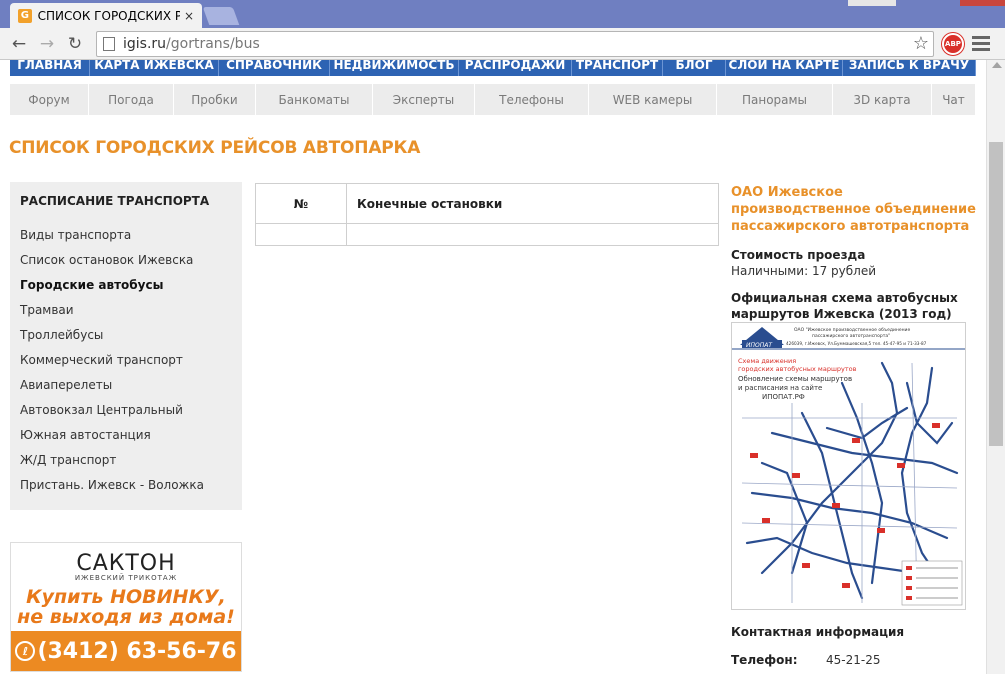  Describe the element at coordinates (784, 68) in the screenshot. I see `main-nav-item: СЛОИ НА КАРТЕ` at that location.